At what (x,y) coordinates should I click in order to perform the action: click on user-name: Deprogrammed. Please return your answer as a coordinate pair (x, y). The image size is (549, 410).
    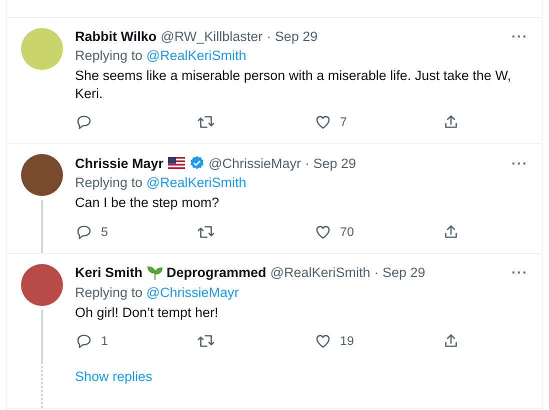
    Looking at the image, I should click on (216, 272).